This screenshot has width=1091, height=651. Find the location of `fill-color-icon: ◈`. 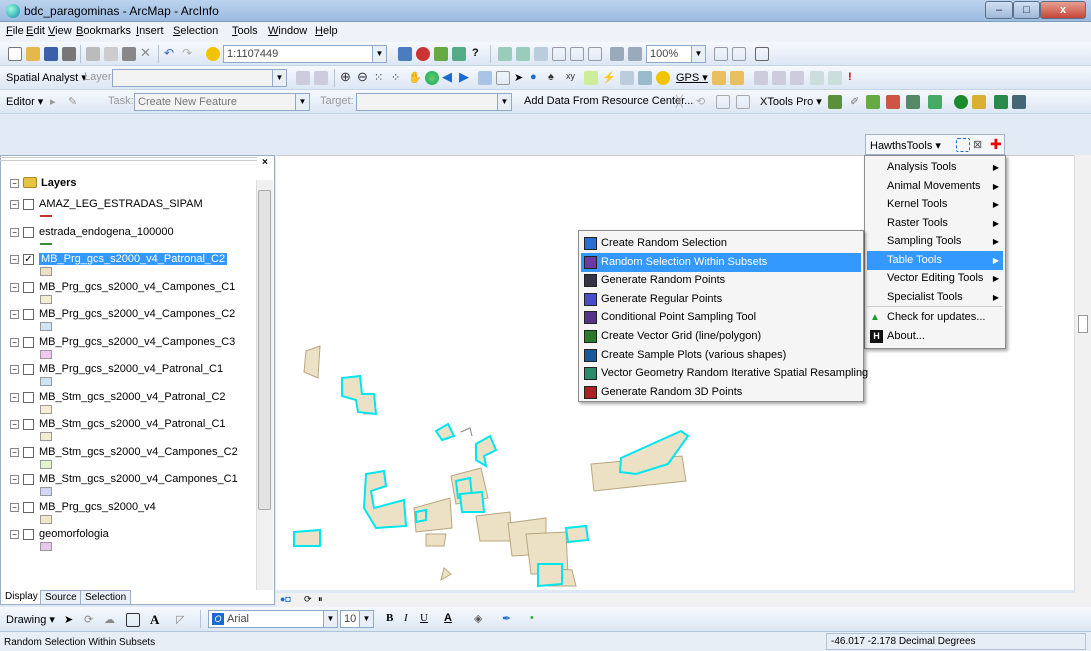

fill-color-icon: ◈ is located at coordinates (481, 619).